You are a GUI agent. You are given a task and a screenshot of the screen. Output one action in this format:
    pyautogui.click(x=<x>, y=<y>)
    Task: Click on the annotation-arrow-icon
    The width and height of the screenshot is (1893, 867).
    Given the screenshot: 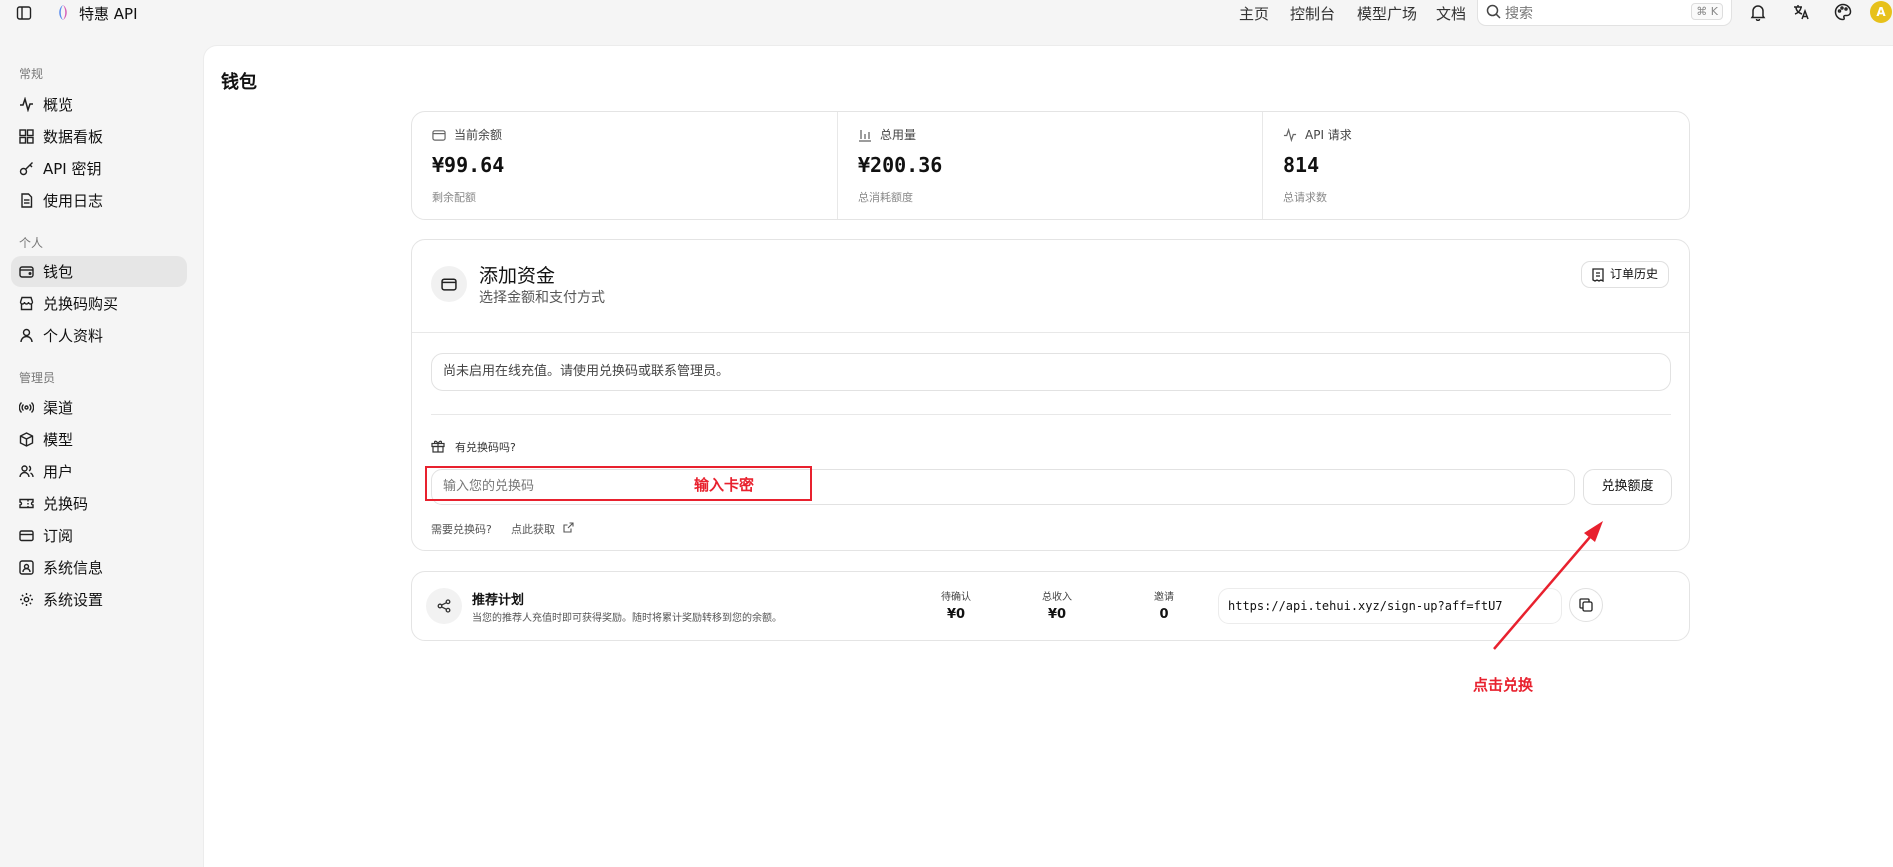 What is the action you would take?
    pyautogui.click(x=1548, y=585)
    